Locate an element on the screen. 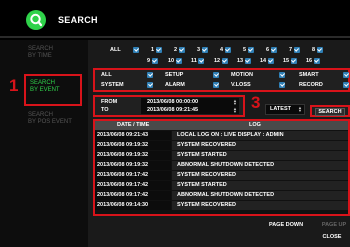  table-row: 2013/06/08 09:19:32 SYSTEM RECOVERED is located at coordinates (221, 145).